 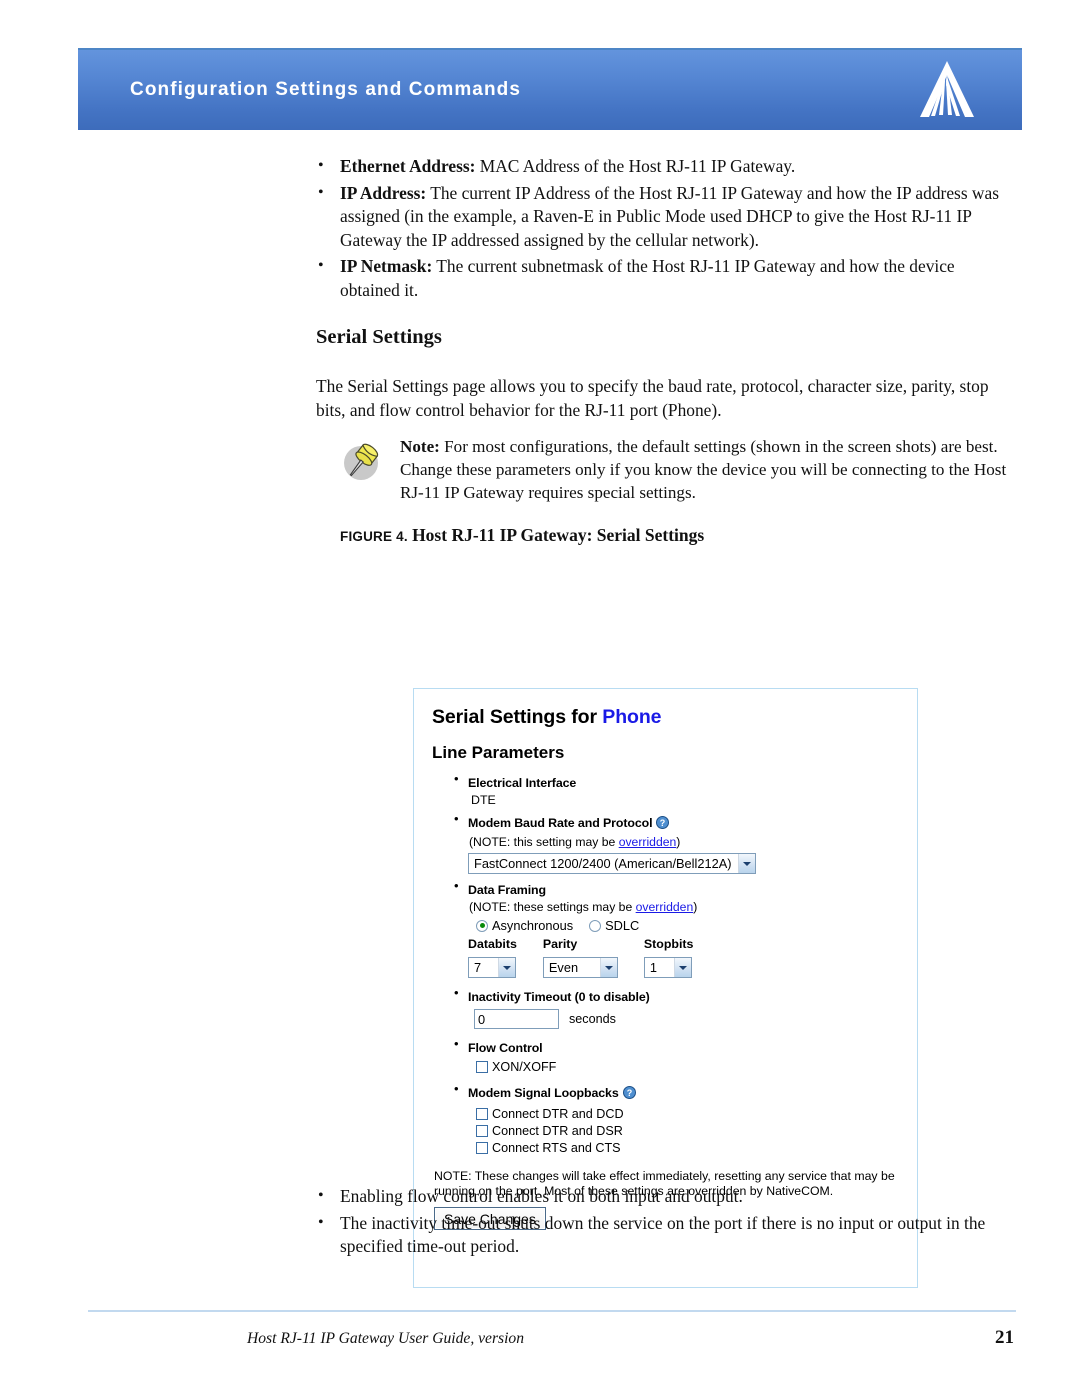 What do you see at coordinates (580, 967) in the screenshot?
I see `parity-select: Even` at bounding box center [580, 967].